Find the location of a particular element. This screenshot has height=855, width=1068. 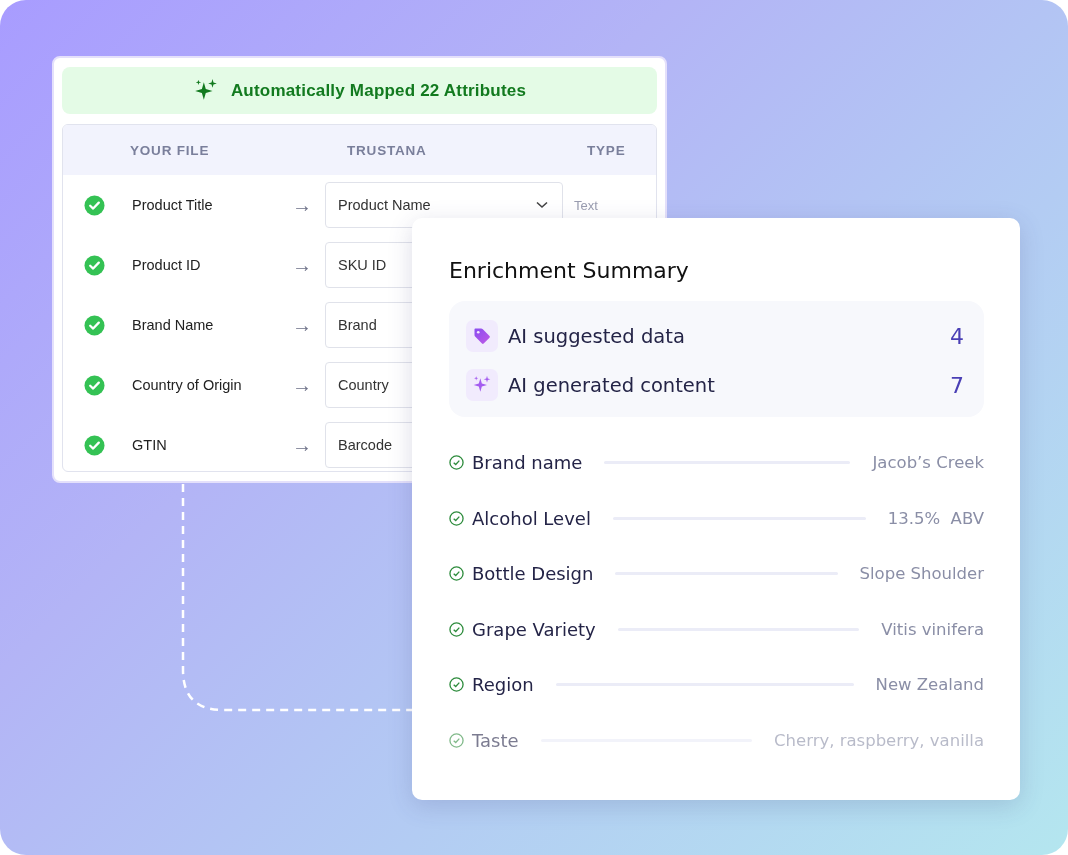

attribute-value: Slope Shoulder is located at coordinates (921, 574).